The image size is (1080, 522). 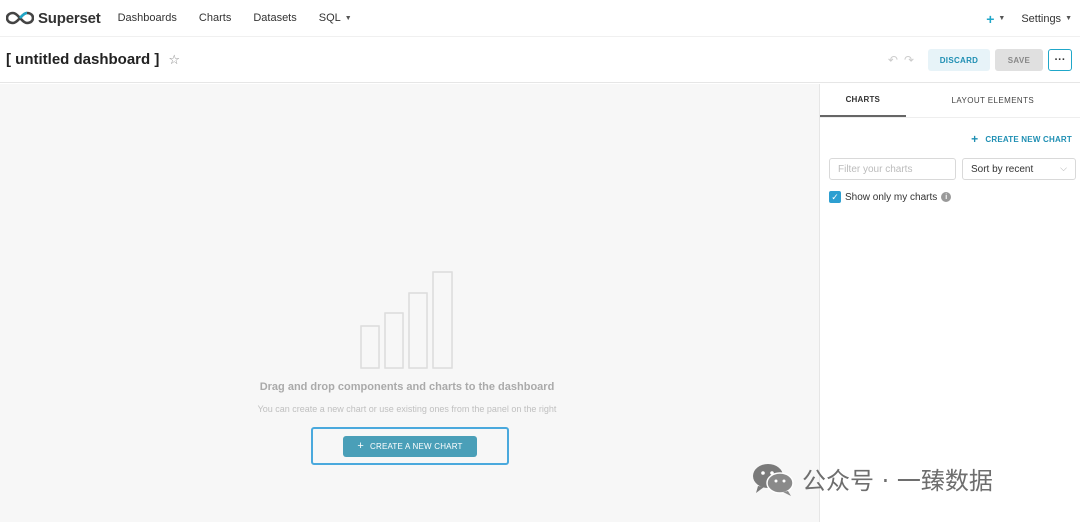 What do you see at coordinates (329, 18) in the screenshot?
I see `nav-sql-label: SQL` at bounding box center [329, 18].